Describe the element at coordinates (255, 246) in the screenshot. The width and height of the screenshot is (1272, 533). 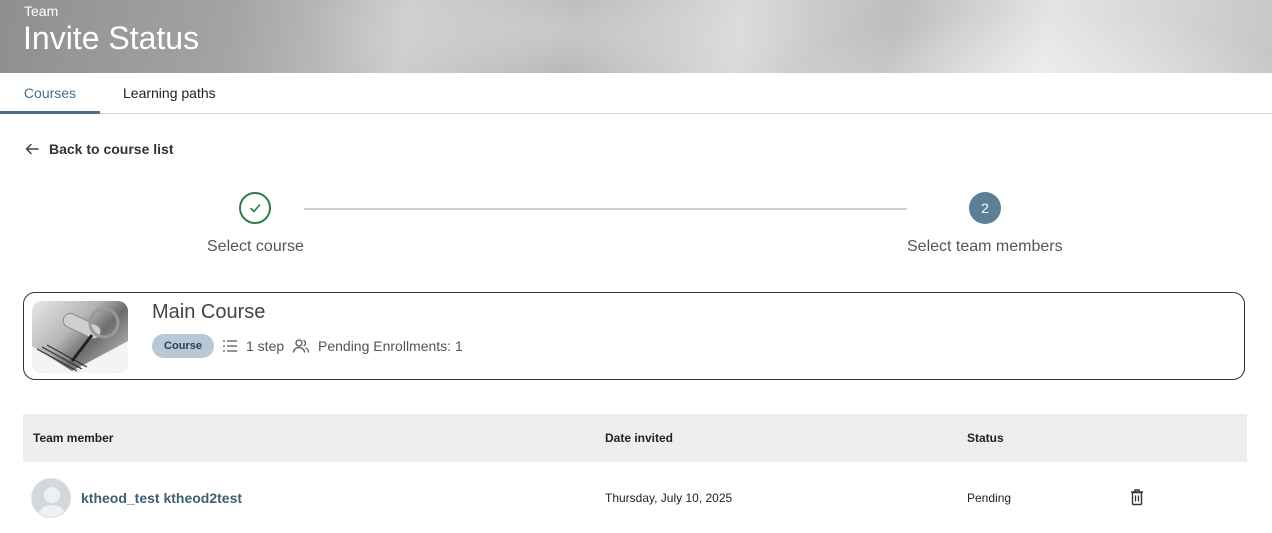
I see `step-1-label: Select course` at that location.